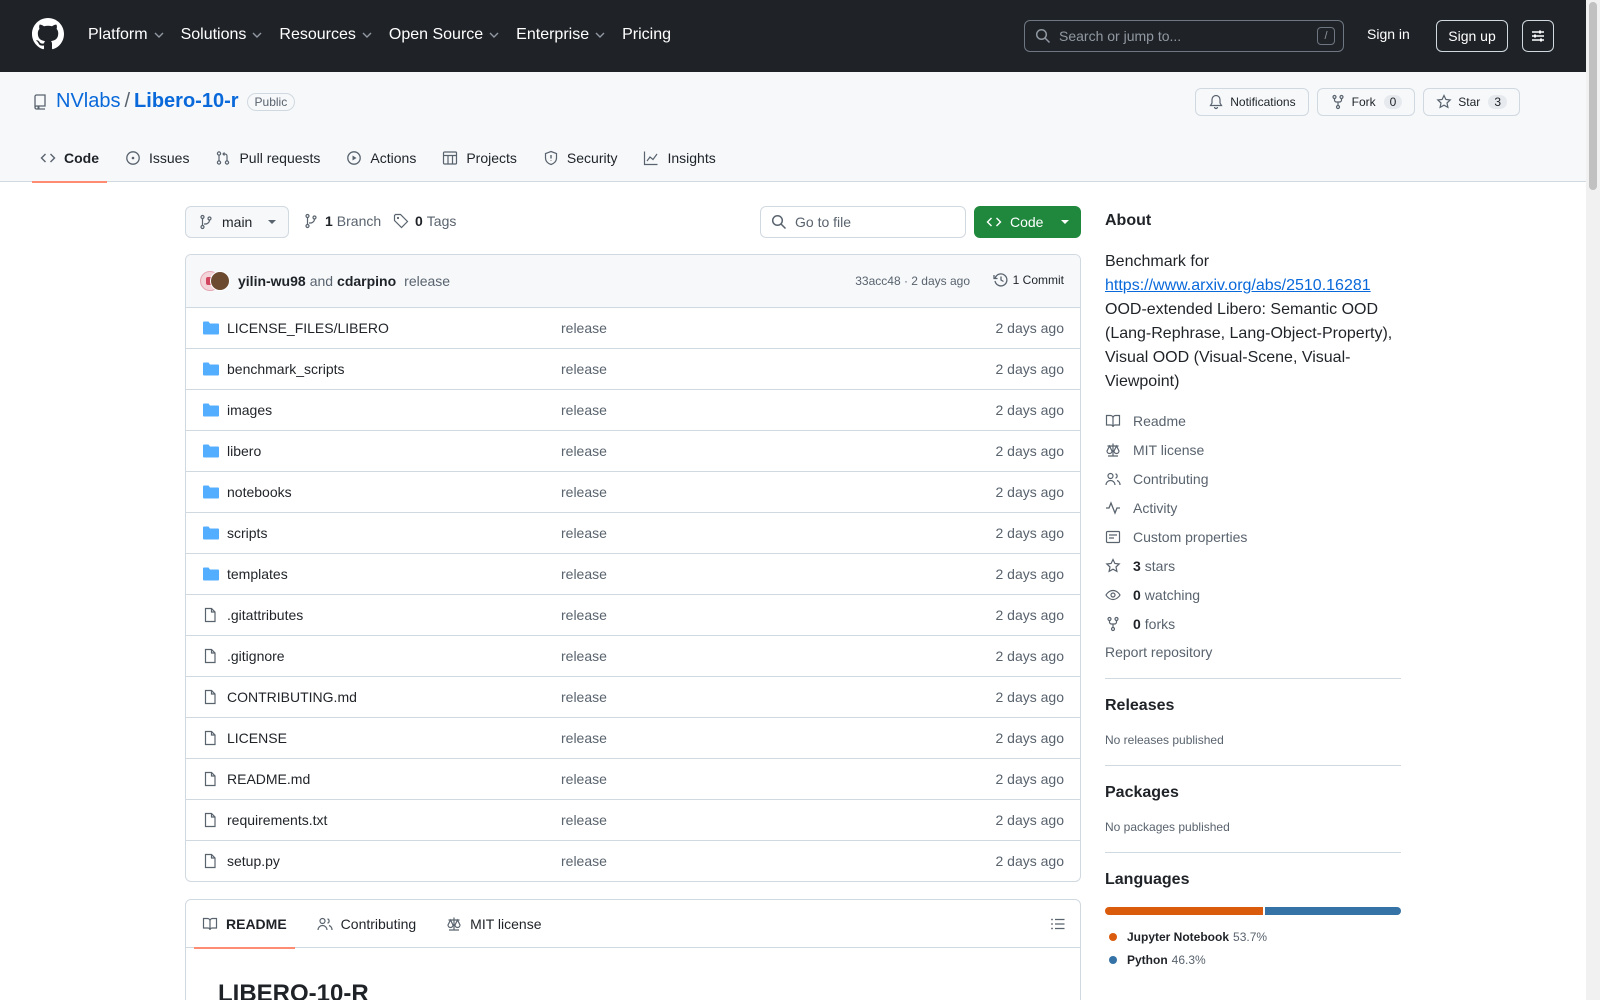  Describe the element at coordinates (633, 656) in the screenshot. I see `file-row: .gitignore release 2 days ago` at that location.